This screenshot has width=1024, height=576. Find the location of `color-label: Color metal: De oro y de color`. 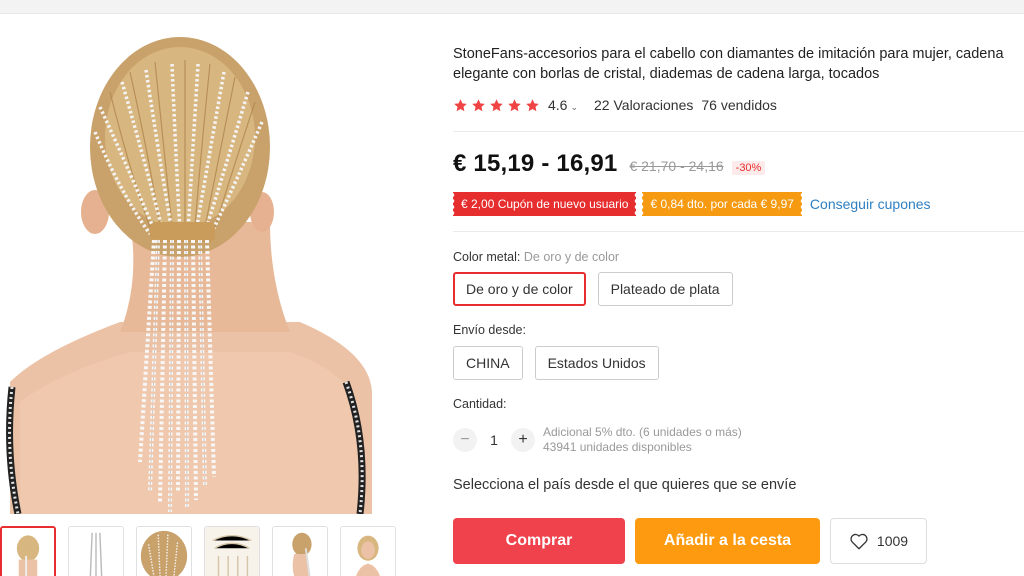

color-label: Color metal: De oro y de color is located at coordinates (536, 257).